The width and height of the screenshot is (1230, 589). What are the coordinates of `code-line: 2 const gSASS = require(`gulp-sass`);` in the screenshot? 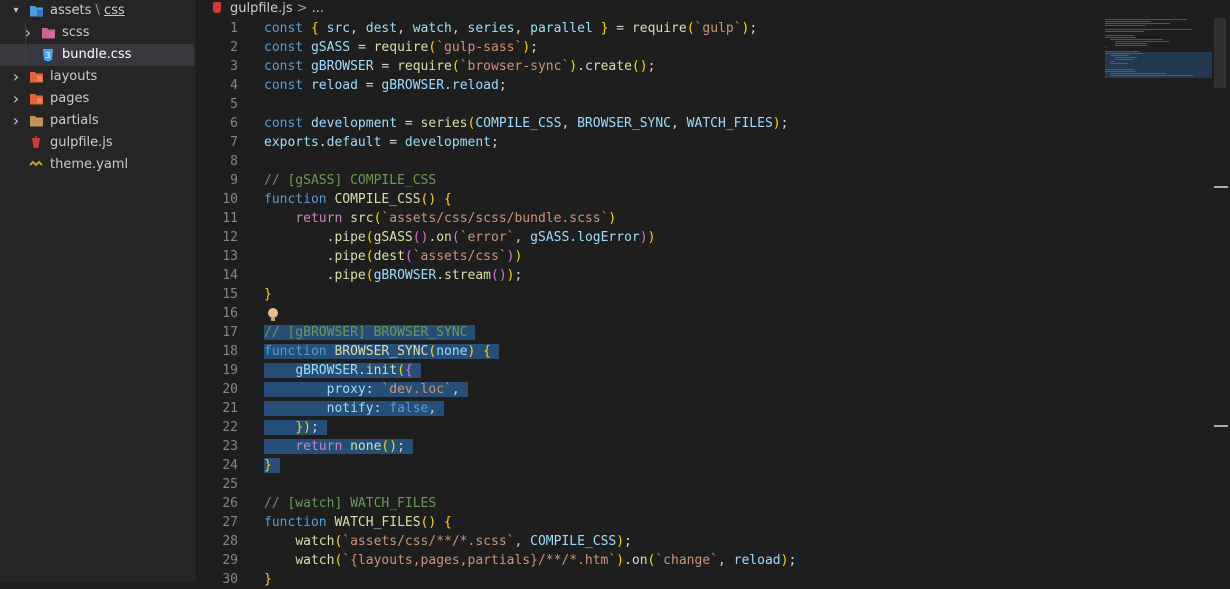 It's located at (695, 47).